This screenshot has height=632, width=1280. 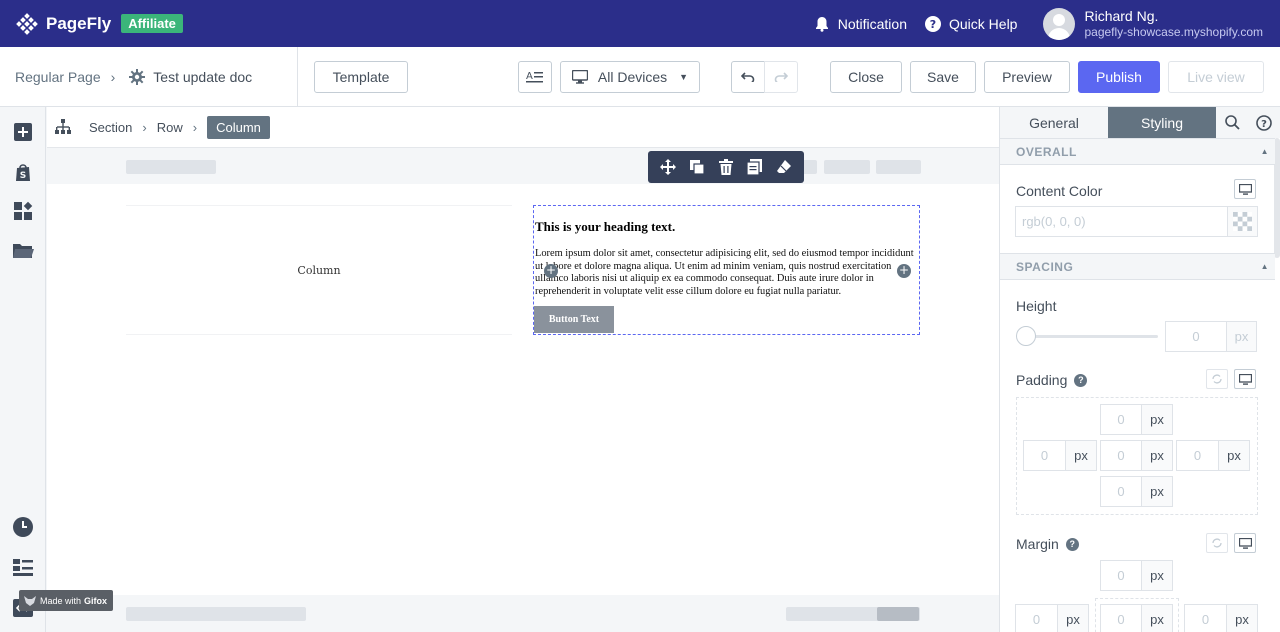 What do you see at coordinates (23, 568) in the screenshot?
I see `outline-icon` at bounding box center [23, 568].